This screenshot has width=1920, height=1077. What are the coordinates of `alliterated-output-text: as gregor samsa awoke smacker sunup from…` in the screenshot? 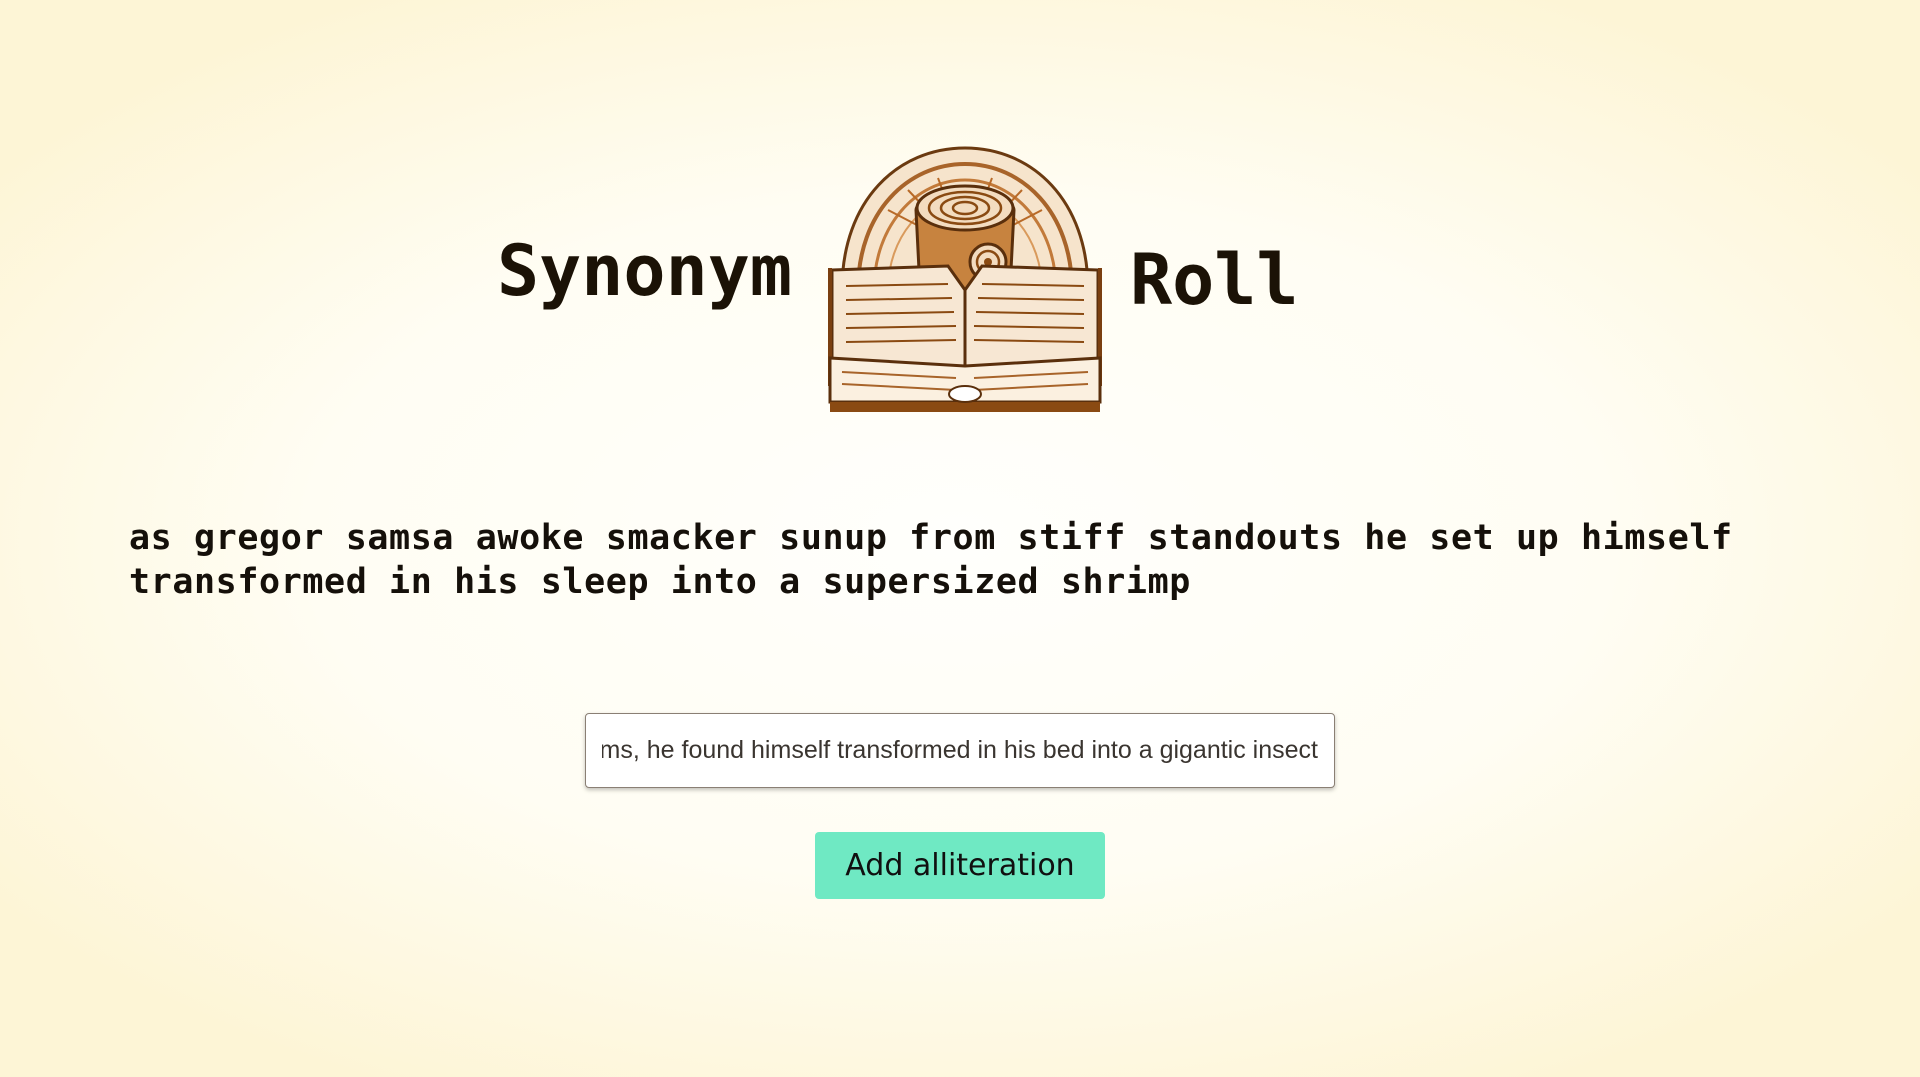 It's located at (931, 560).